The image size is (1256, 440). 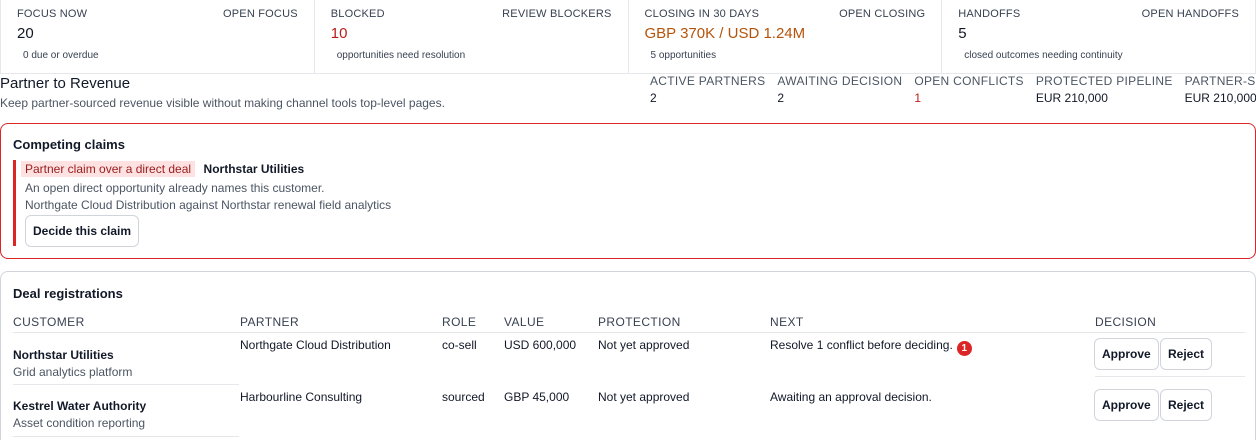 What do you see at coordinates (463, 397) in the screenshot?
I see `role-value: sourced` at bounding box center [463, 397].